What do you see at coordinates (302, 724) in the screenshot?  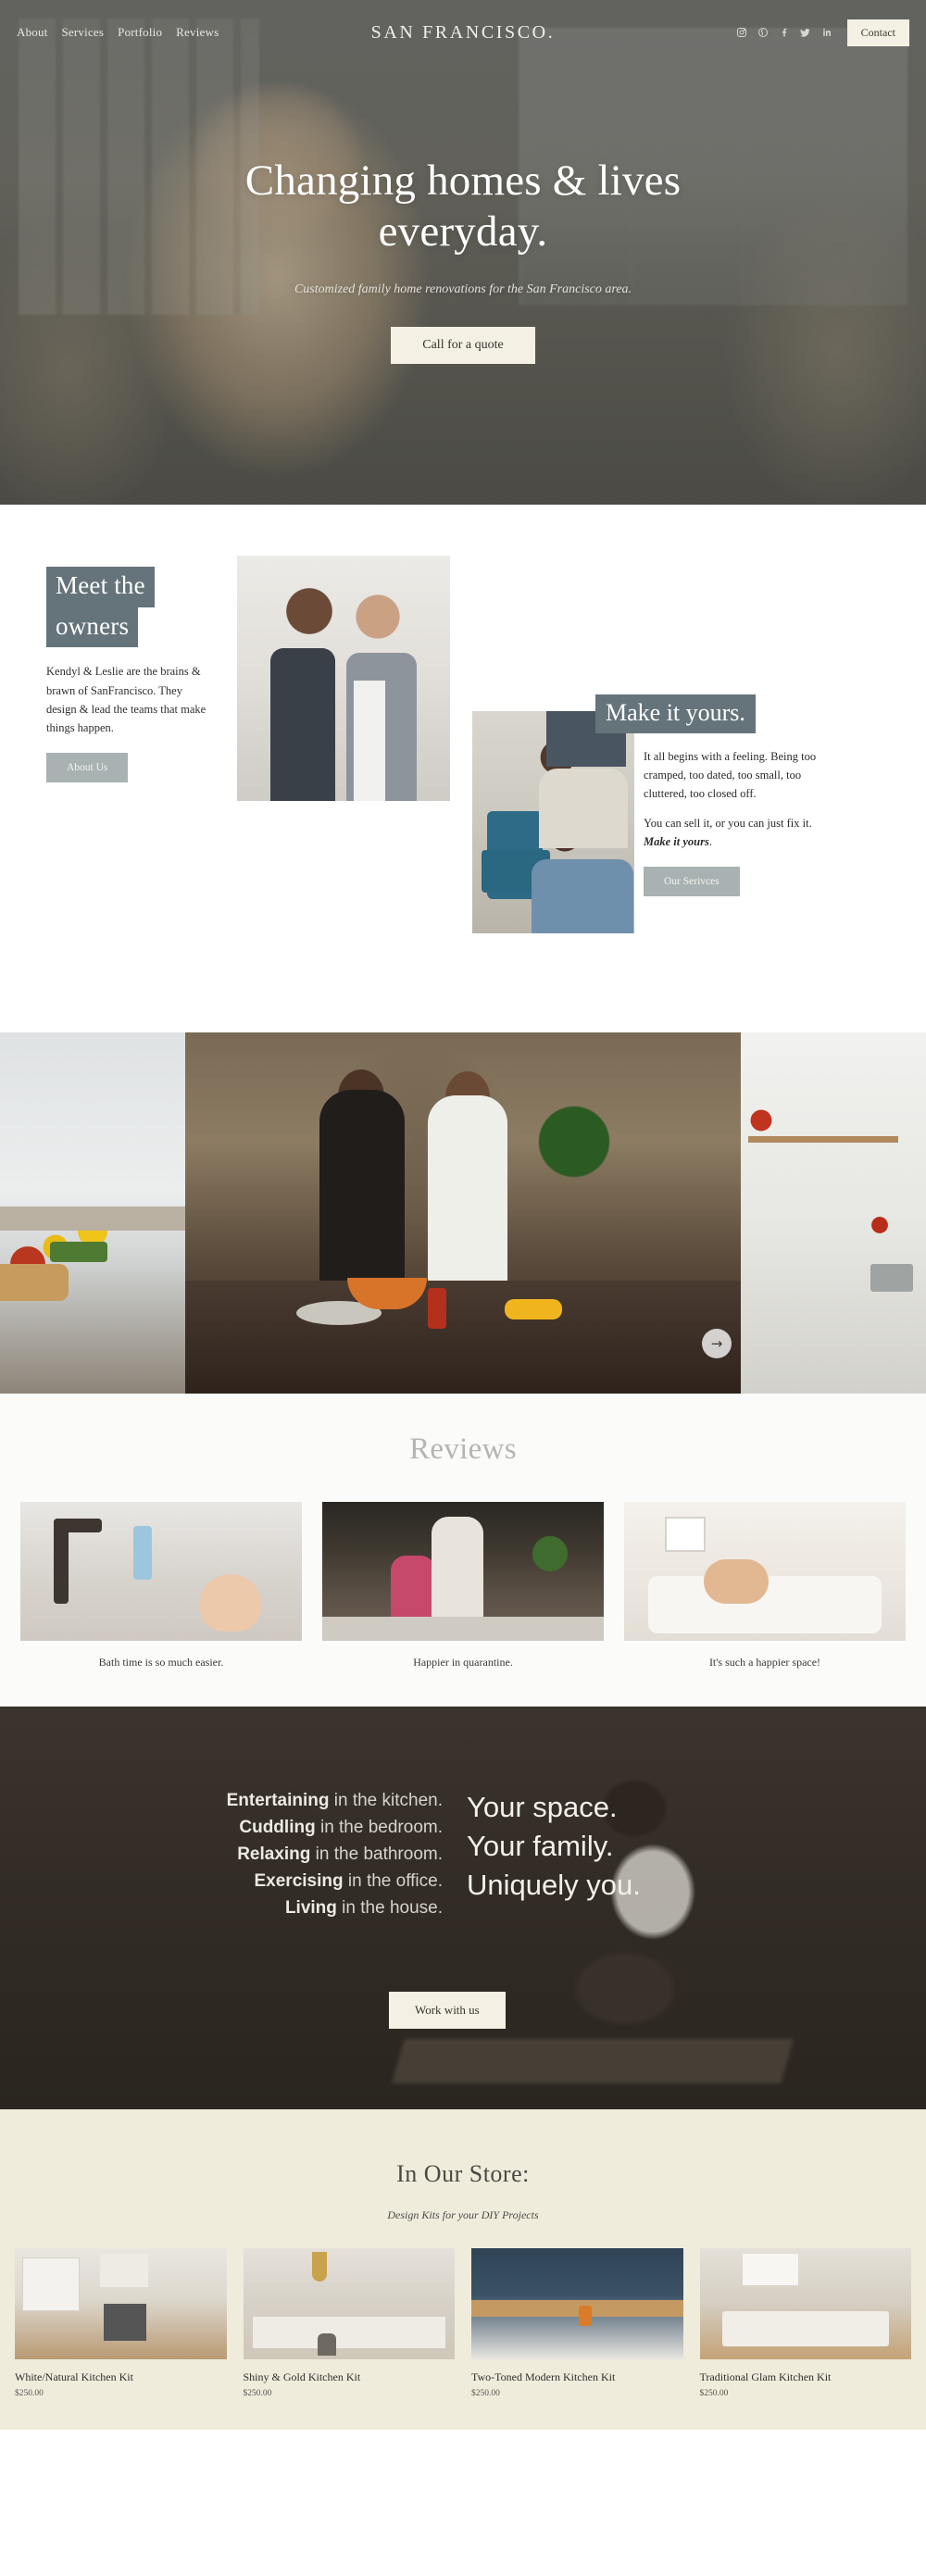 I see `owners-photo-figure-left` at bounding box center [302, 724].